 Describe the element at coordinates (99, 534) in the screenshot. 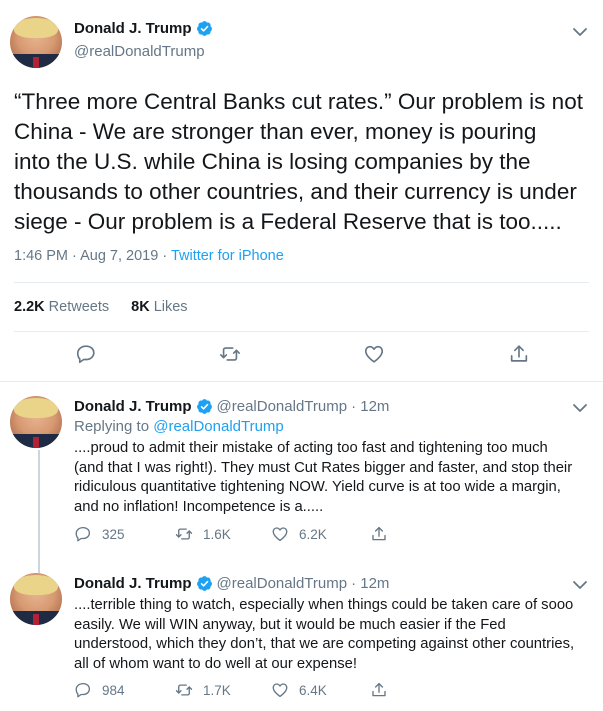

I see `reply-action: 325` at that location.